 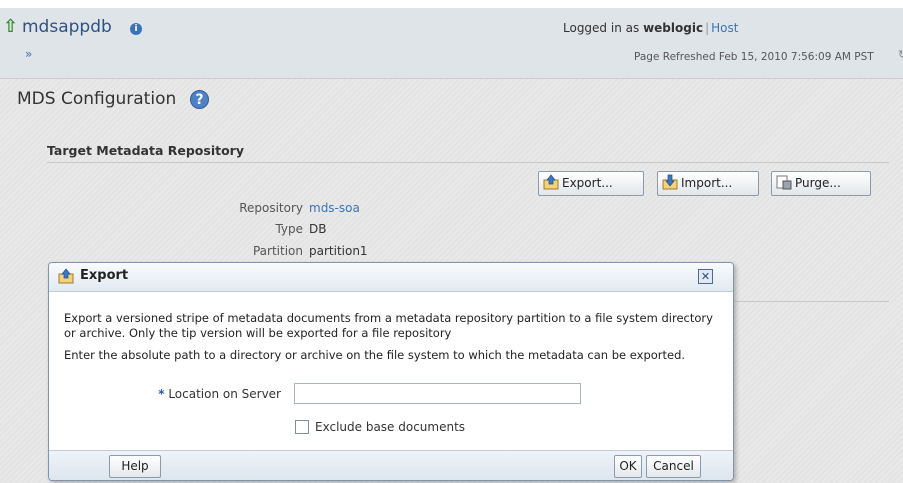 I want to click on ok-button: OK, so click(x=628, y=466).